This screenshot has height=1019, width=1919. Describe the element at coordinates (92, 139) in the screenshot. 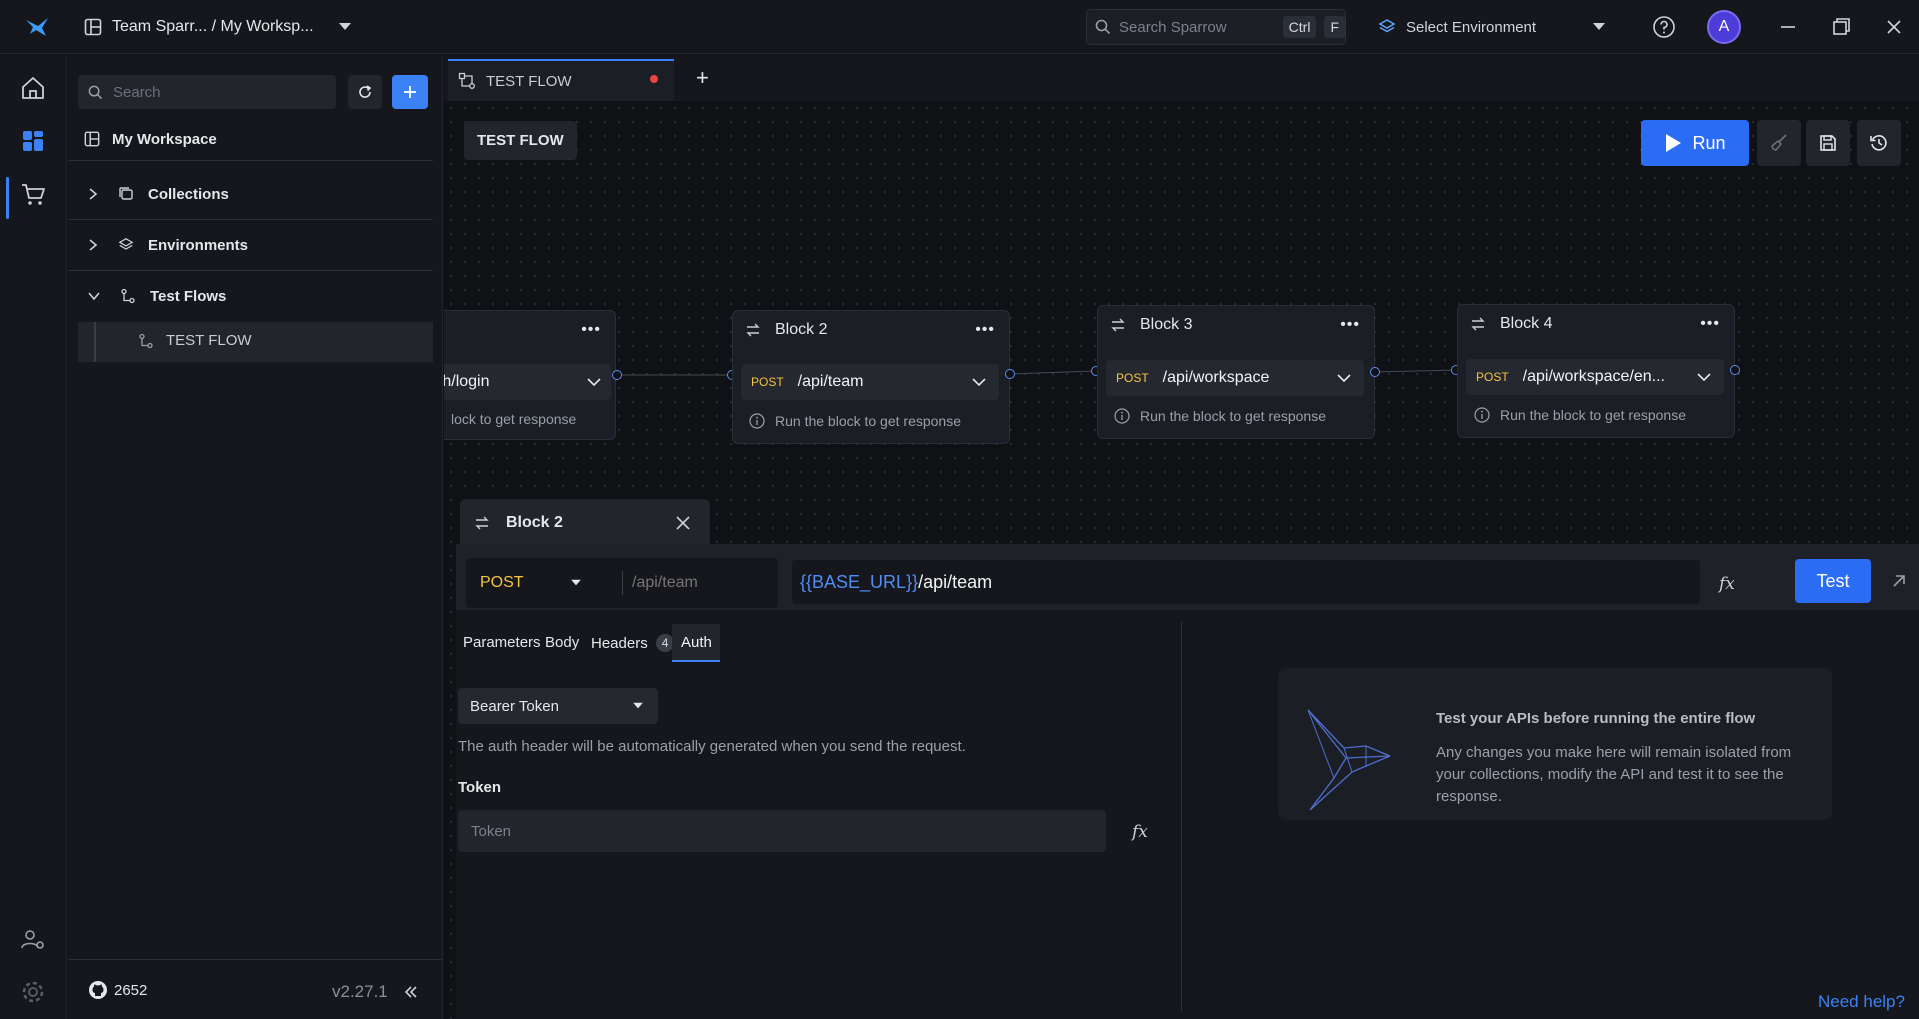

I see `workspace-icon` at that location.